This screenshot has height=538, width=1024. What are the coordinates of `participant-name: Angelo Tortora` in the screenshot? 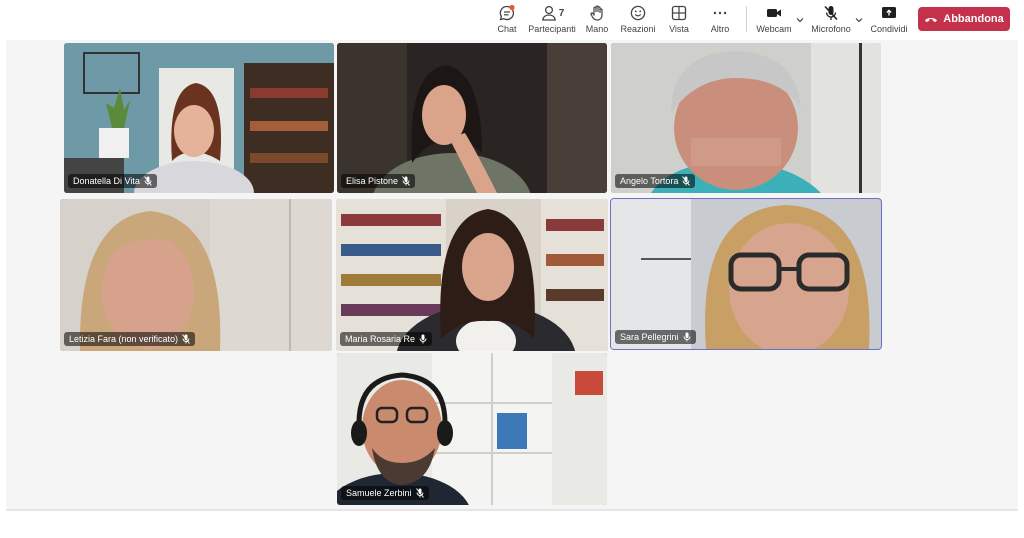 It's located at (649, 181).